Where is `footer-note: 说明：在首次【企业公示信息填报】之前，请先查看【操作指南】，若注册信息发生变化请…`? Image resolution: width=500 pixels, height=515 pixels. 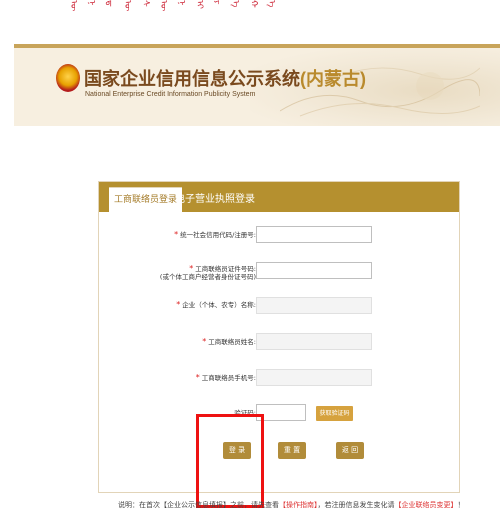
footer-note: 说明：在首次【企业公示信息填报】之前，请先查看【操作指南】，若注册信息发生变化请… is located at coordinates (291, 505).